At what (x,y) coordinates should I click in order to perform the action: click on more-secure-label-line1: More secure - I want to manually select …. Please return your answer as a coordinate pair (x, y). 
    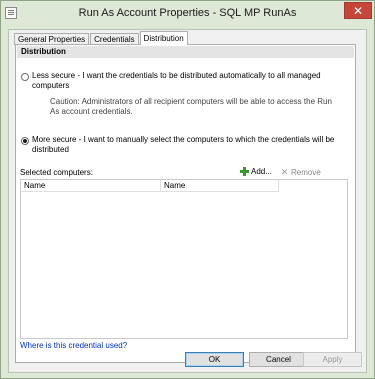
    Looking at the image, I should click on (183, 140).